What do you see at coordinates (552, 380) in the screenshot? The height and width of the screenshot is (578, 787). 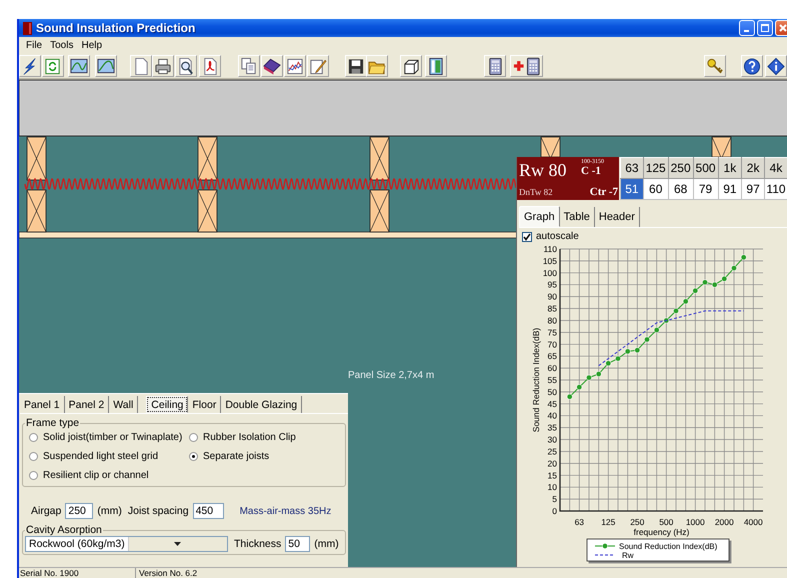 I see `tick-label: 55` at bounding box center [552, 380].